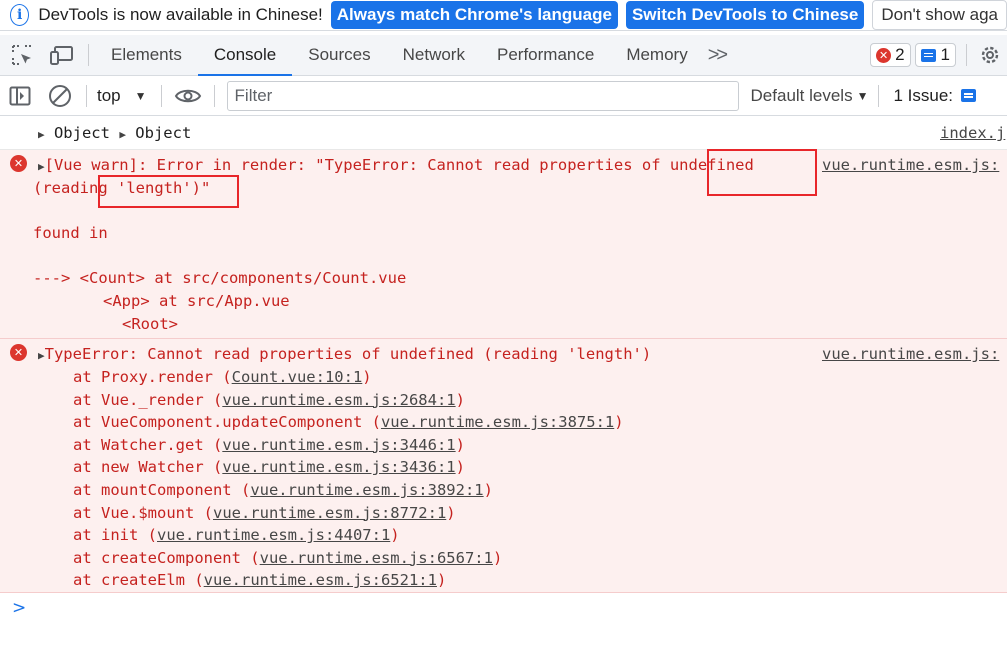  What do you see at coordinates (143, 512) in the screenshot?
I see `stack-frame-function: at Vue.$mount (` at bounding box center [143, 512].